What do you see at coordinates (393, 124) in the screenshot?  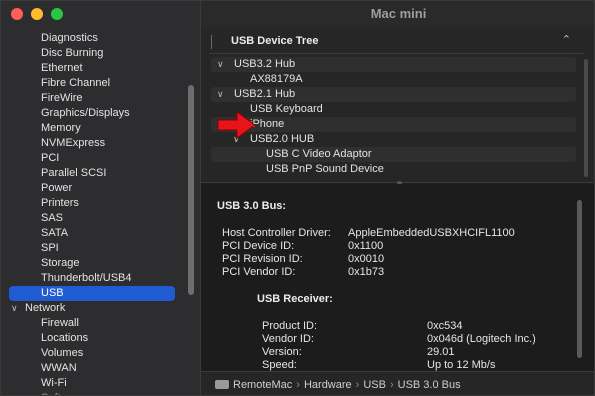 I see `tree-row: iPhone` at bounding box center [393, 124].